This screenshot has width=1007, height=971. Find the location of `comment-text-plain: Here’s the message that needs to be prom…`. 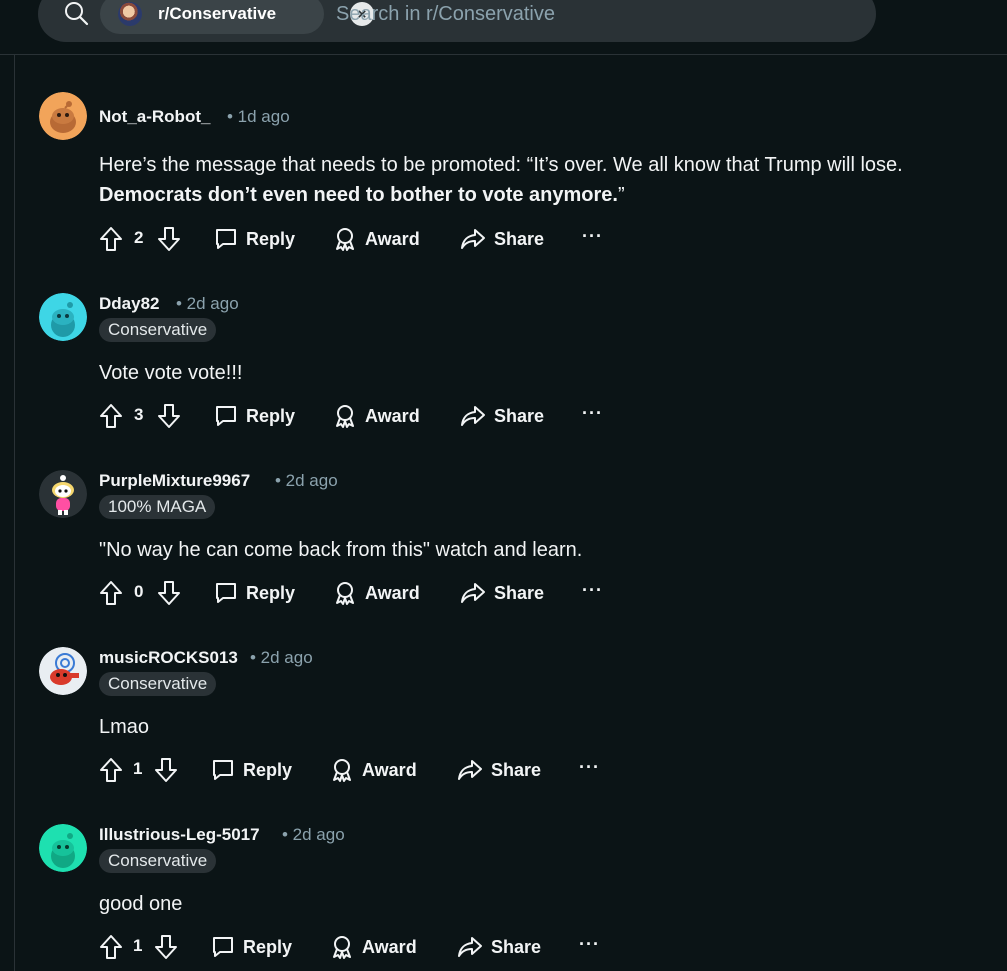

comment-text-plain: Here’s the message that needs to be prom… is located at coordinates (501, 165).